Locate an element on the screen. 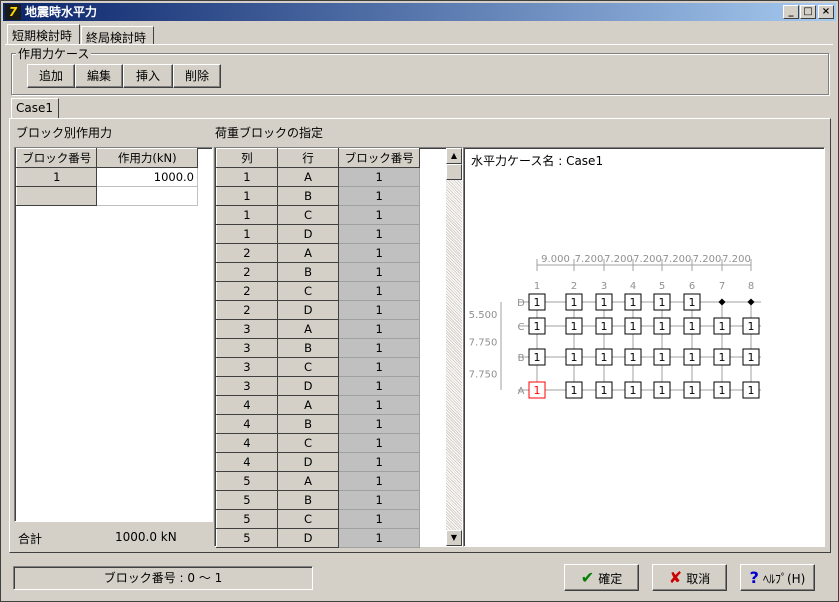 This screenshot has width=839, height=602. load-block-scrollbar is located at coordinates (454, 347).